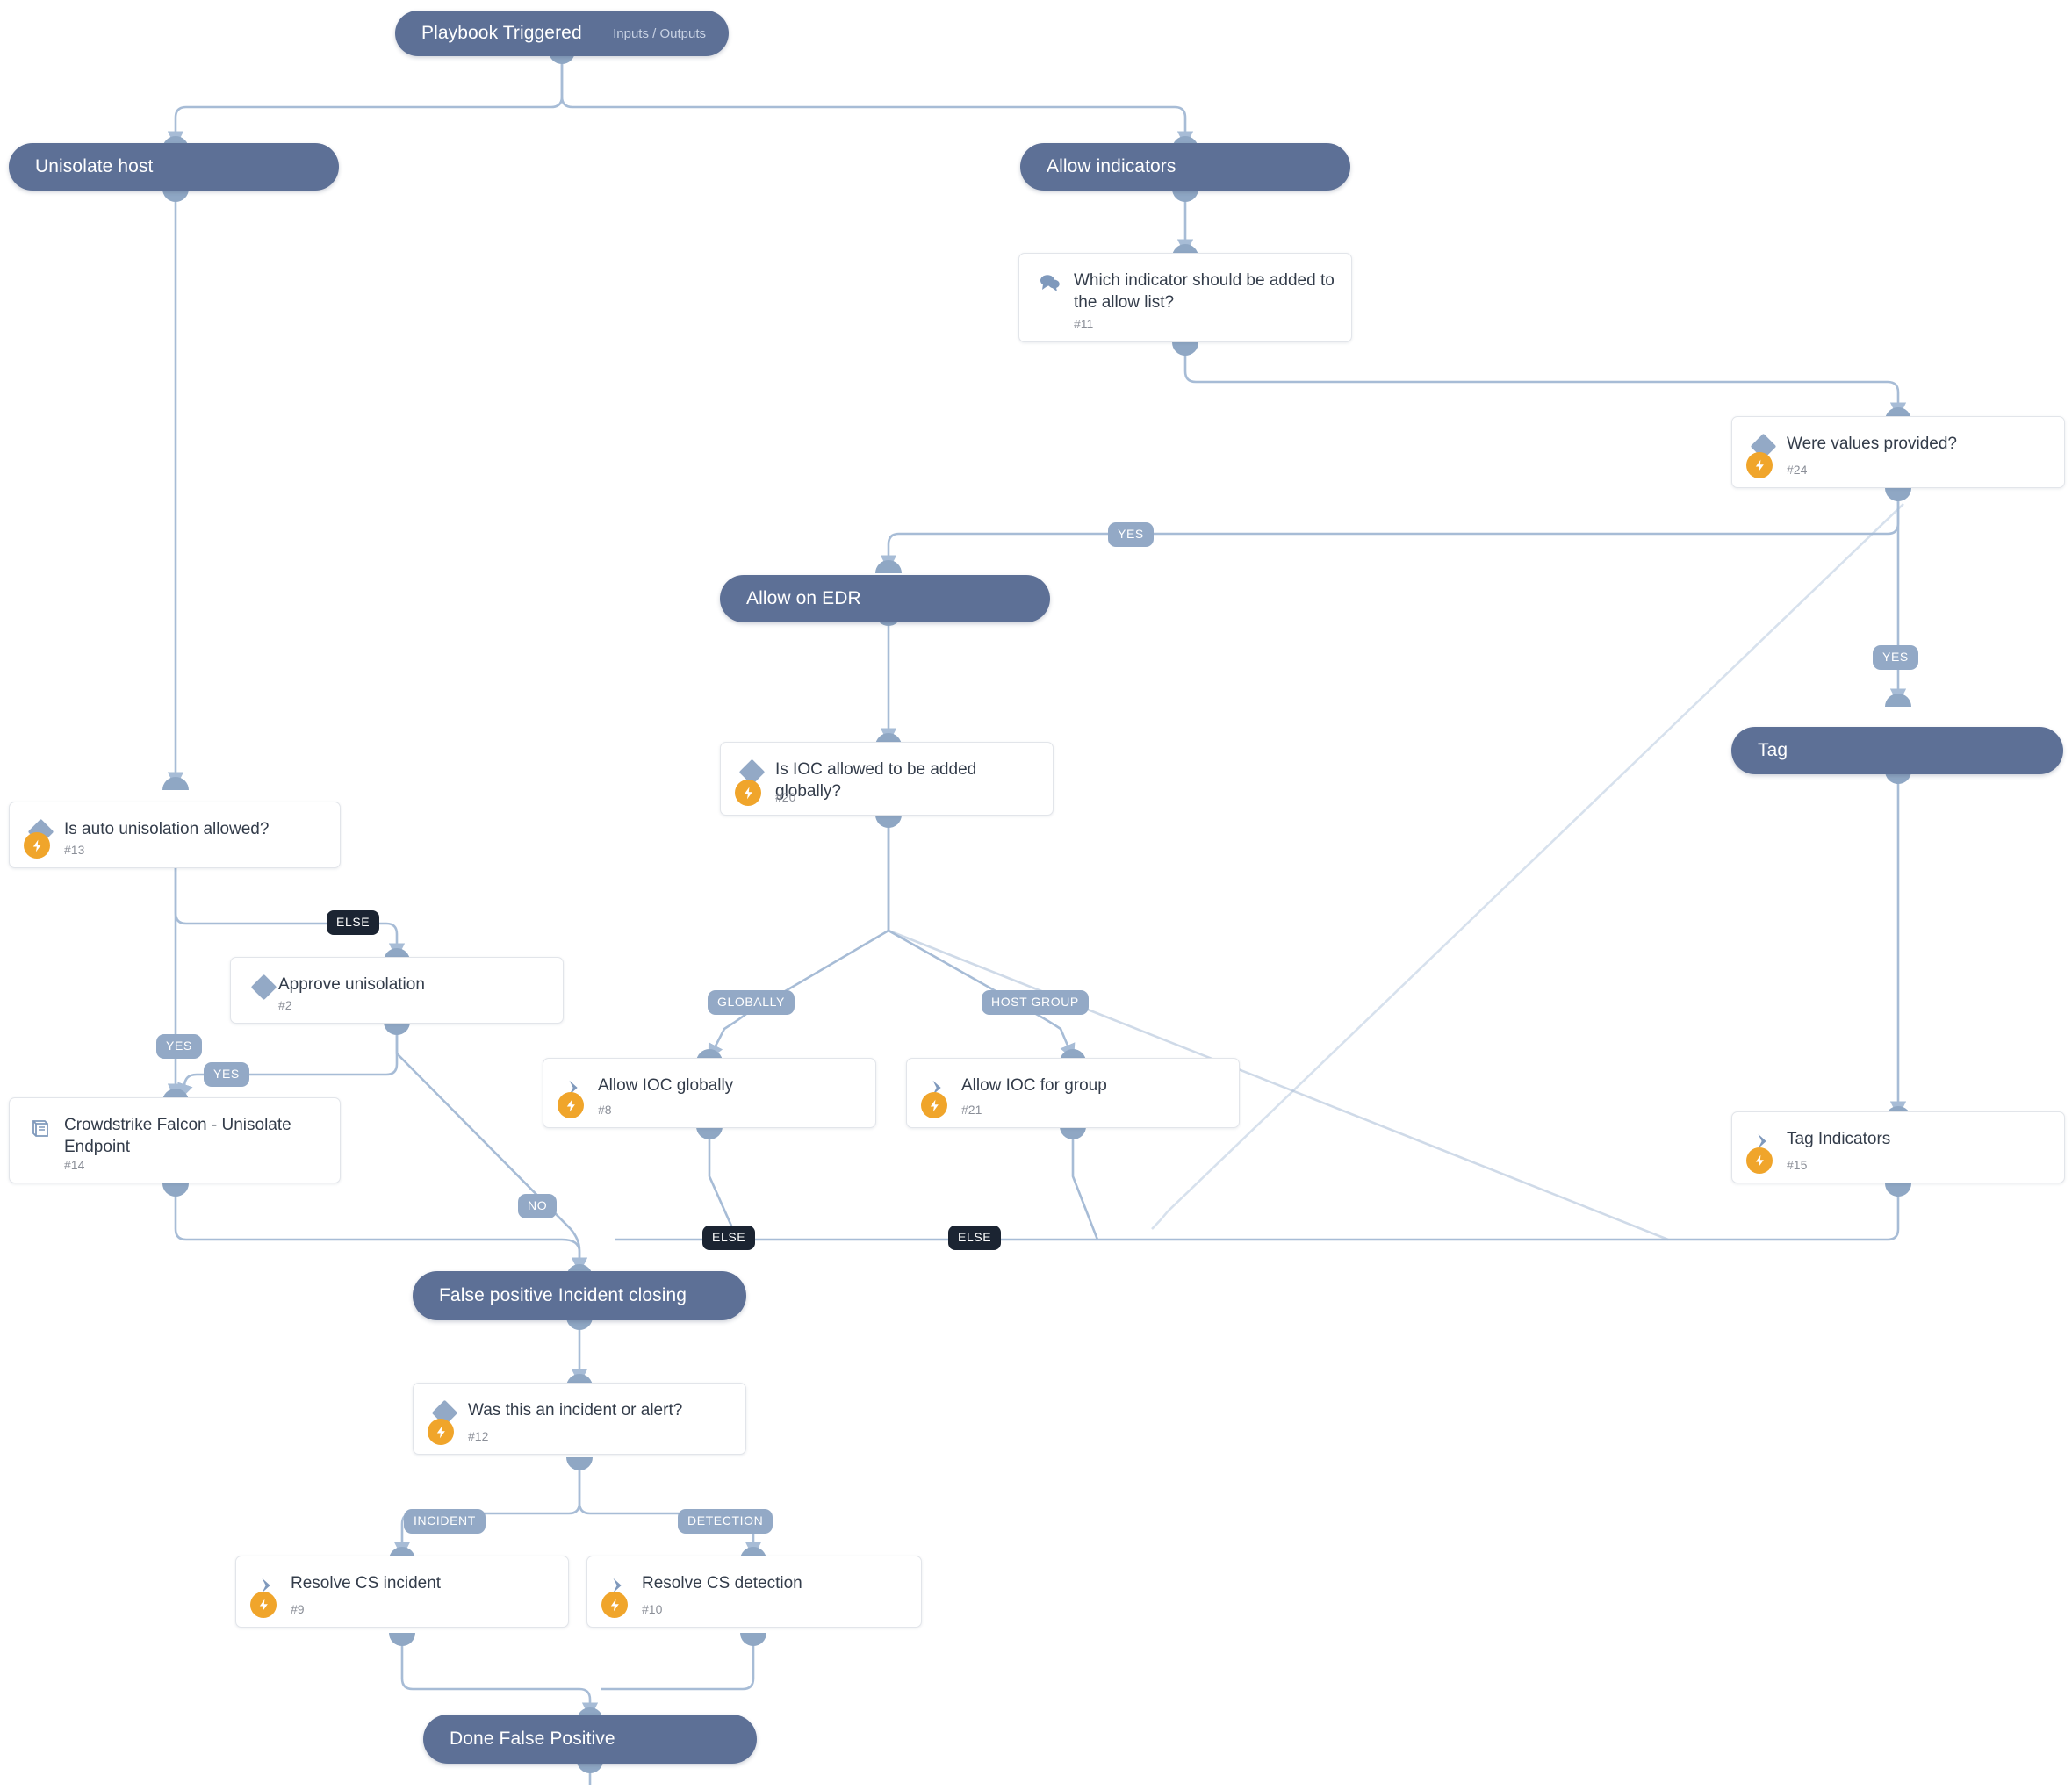 Image resolution: width=2072 pixels, height=1790 pixels. What do you see at coordinates (397, 1028) in the screenshot?
I see `port-approve-out` at bounding box center [397, 1028].